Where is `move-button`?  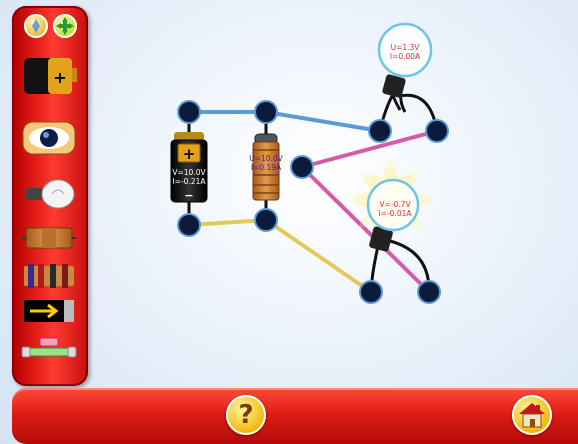
move-button is located at coordinates (65, 26).